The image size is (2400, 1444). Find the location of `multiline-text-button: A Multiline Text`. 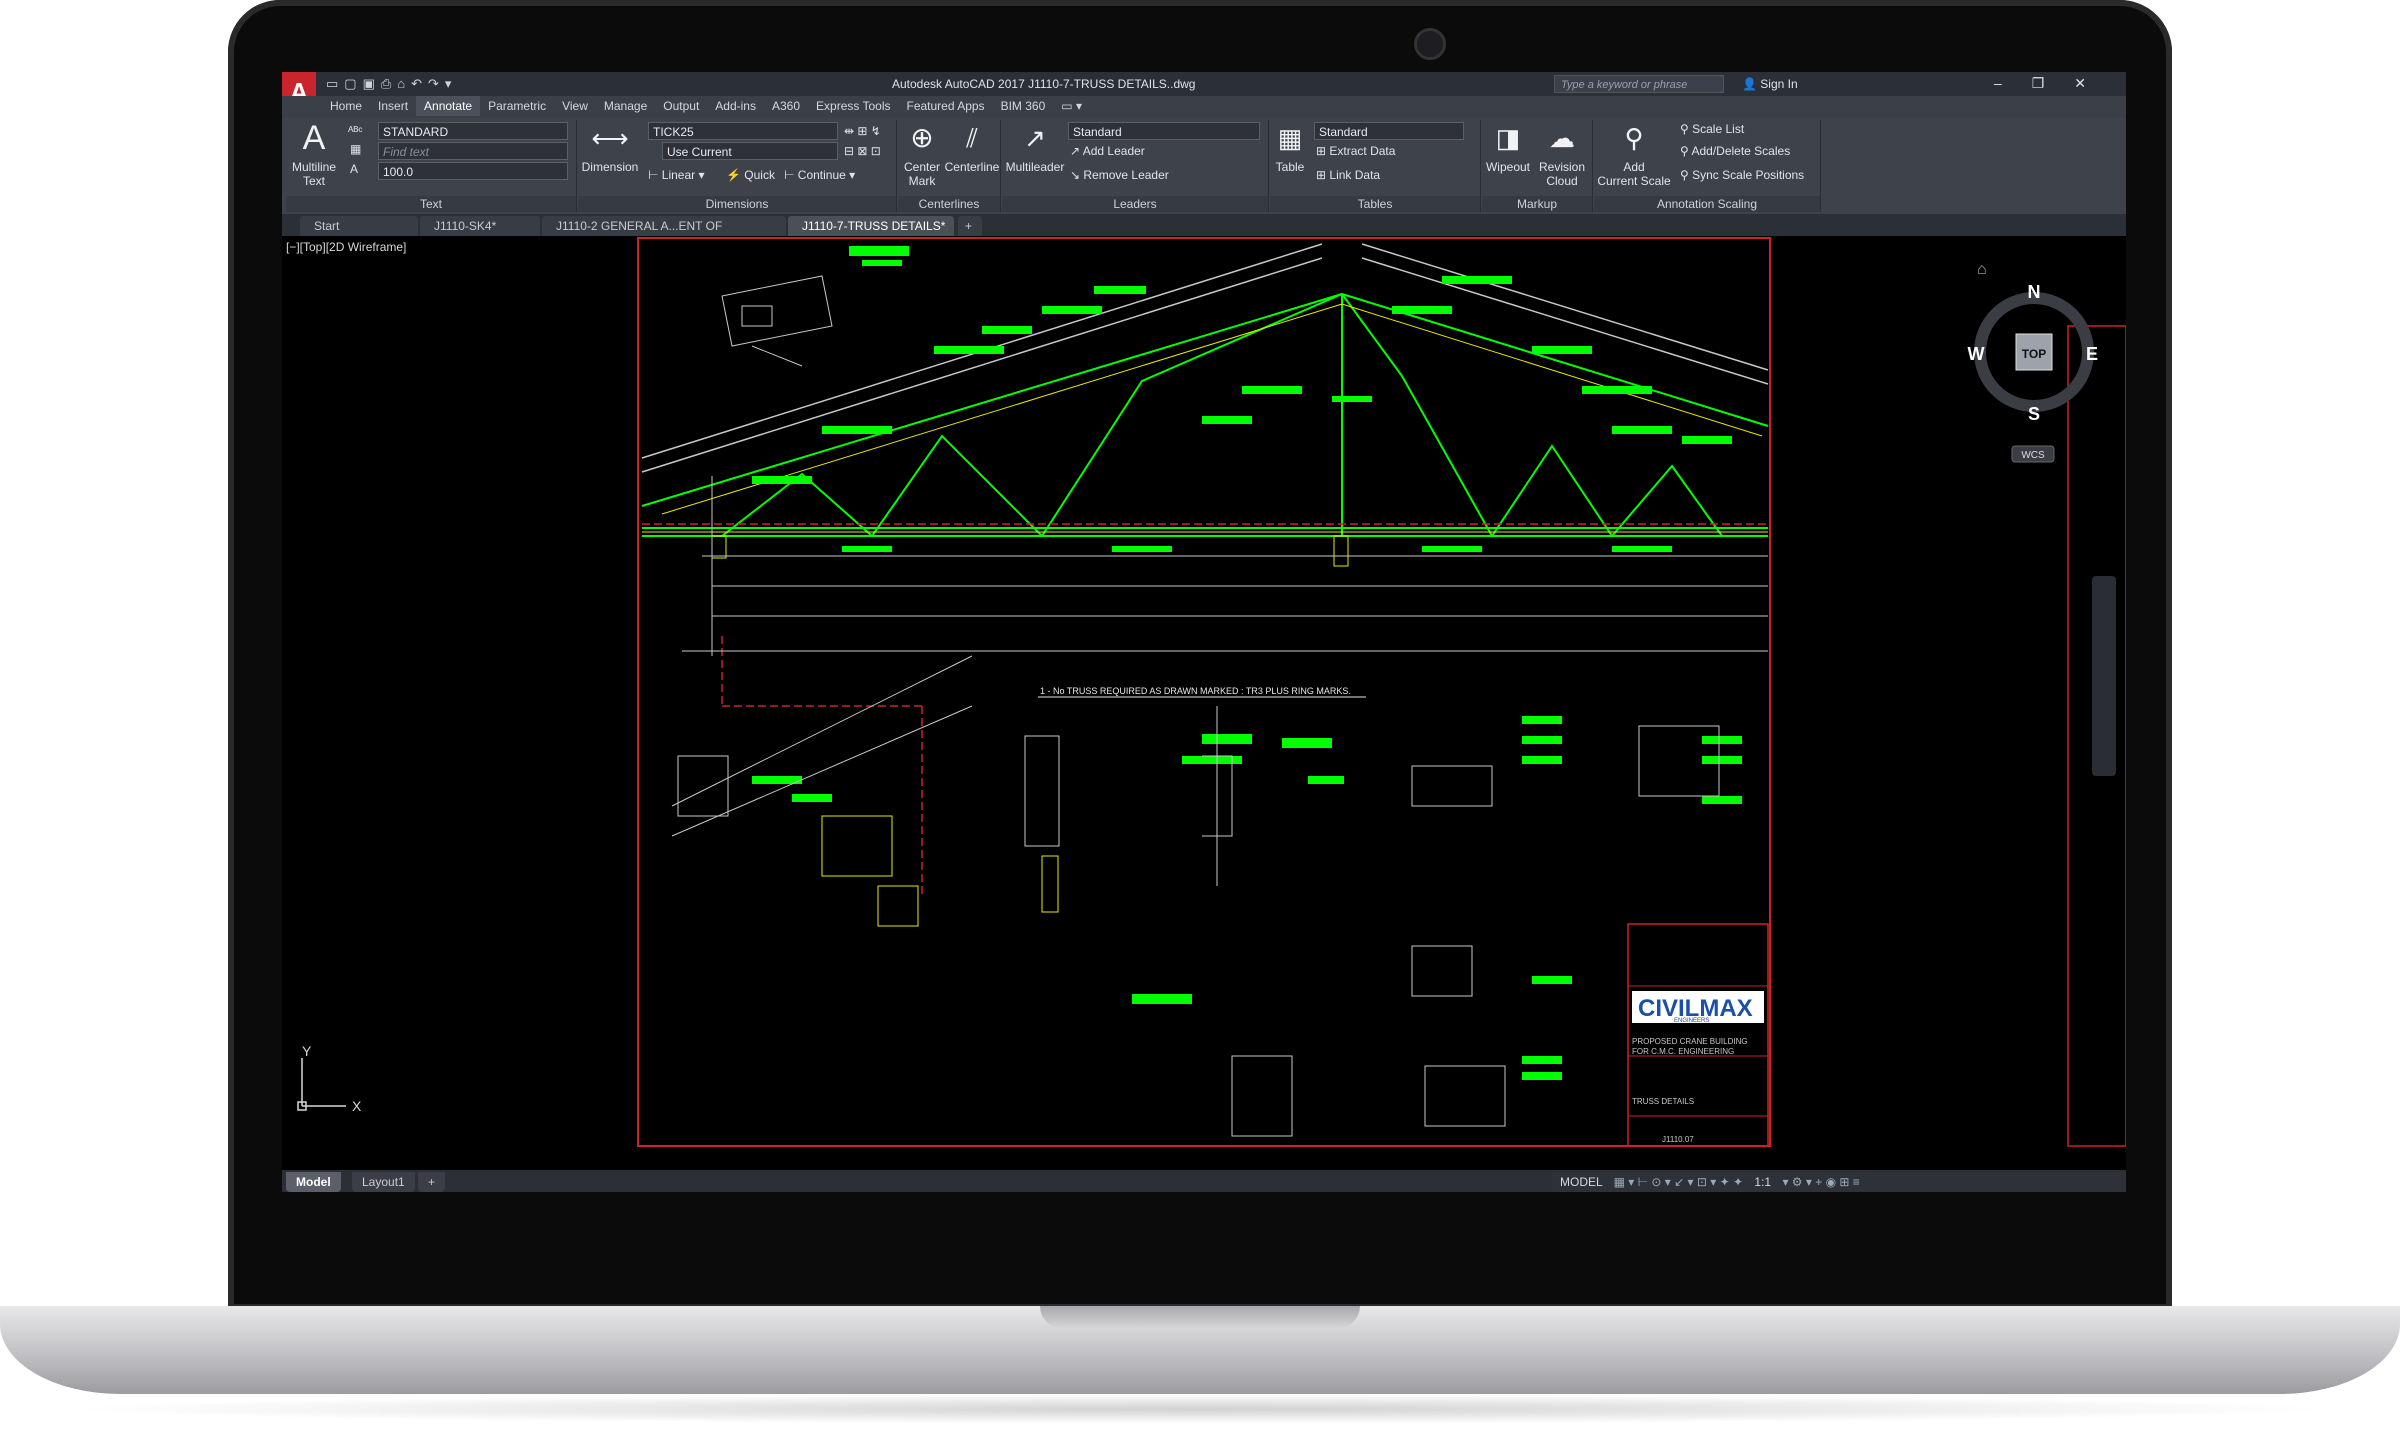

multiline-text-button: A Multiline Text is located at coordinates (314, 154).